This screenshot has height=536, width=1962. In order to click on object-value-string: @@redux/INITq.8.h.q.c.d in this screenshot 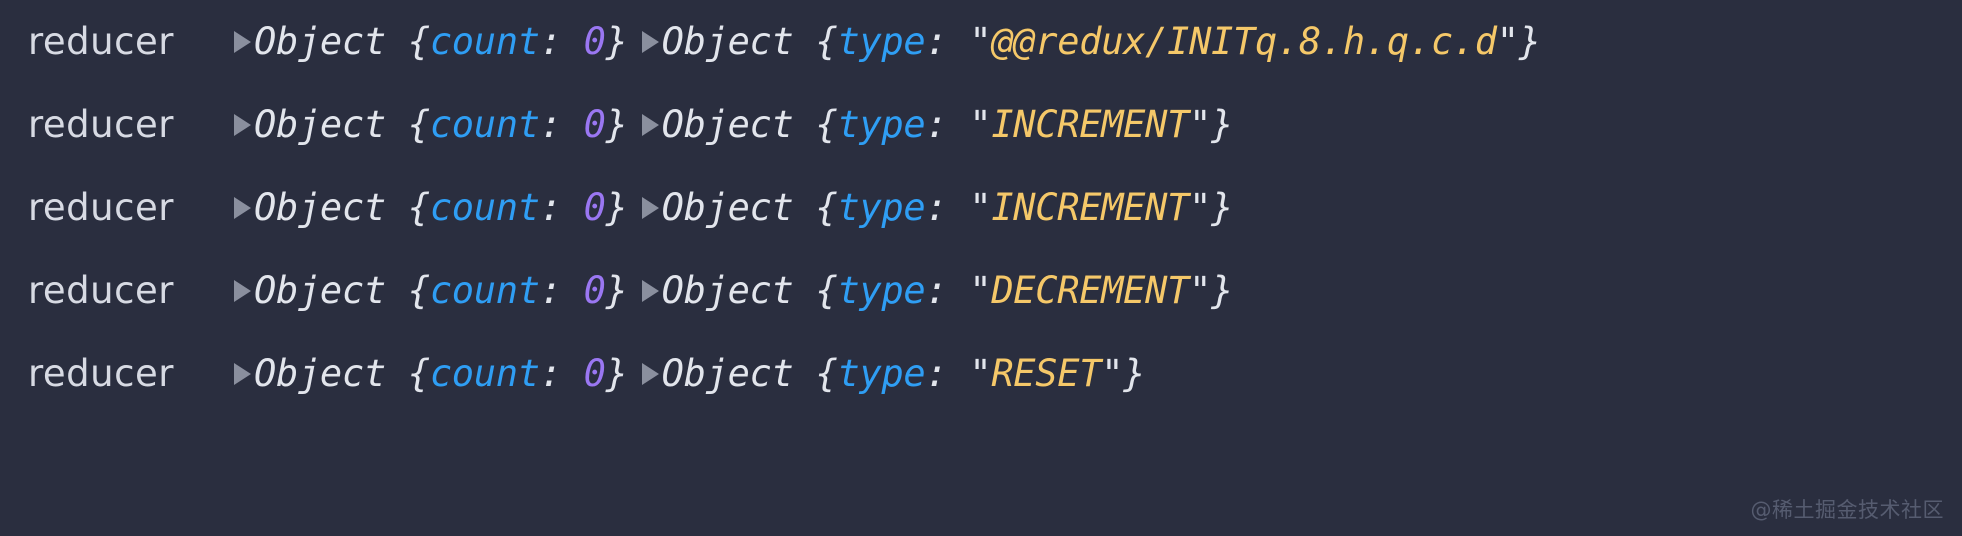, I will do `click(1244, 41)`.